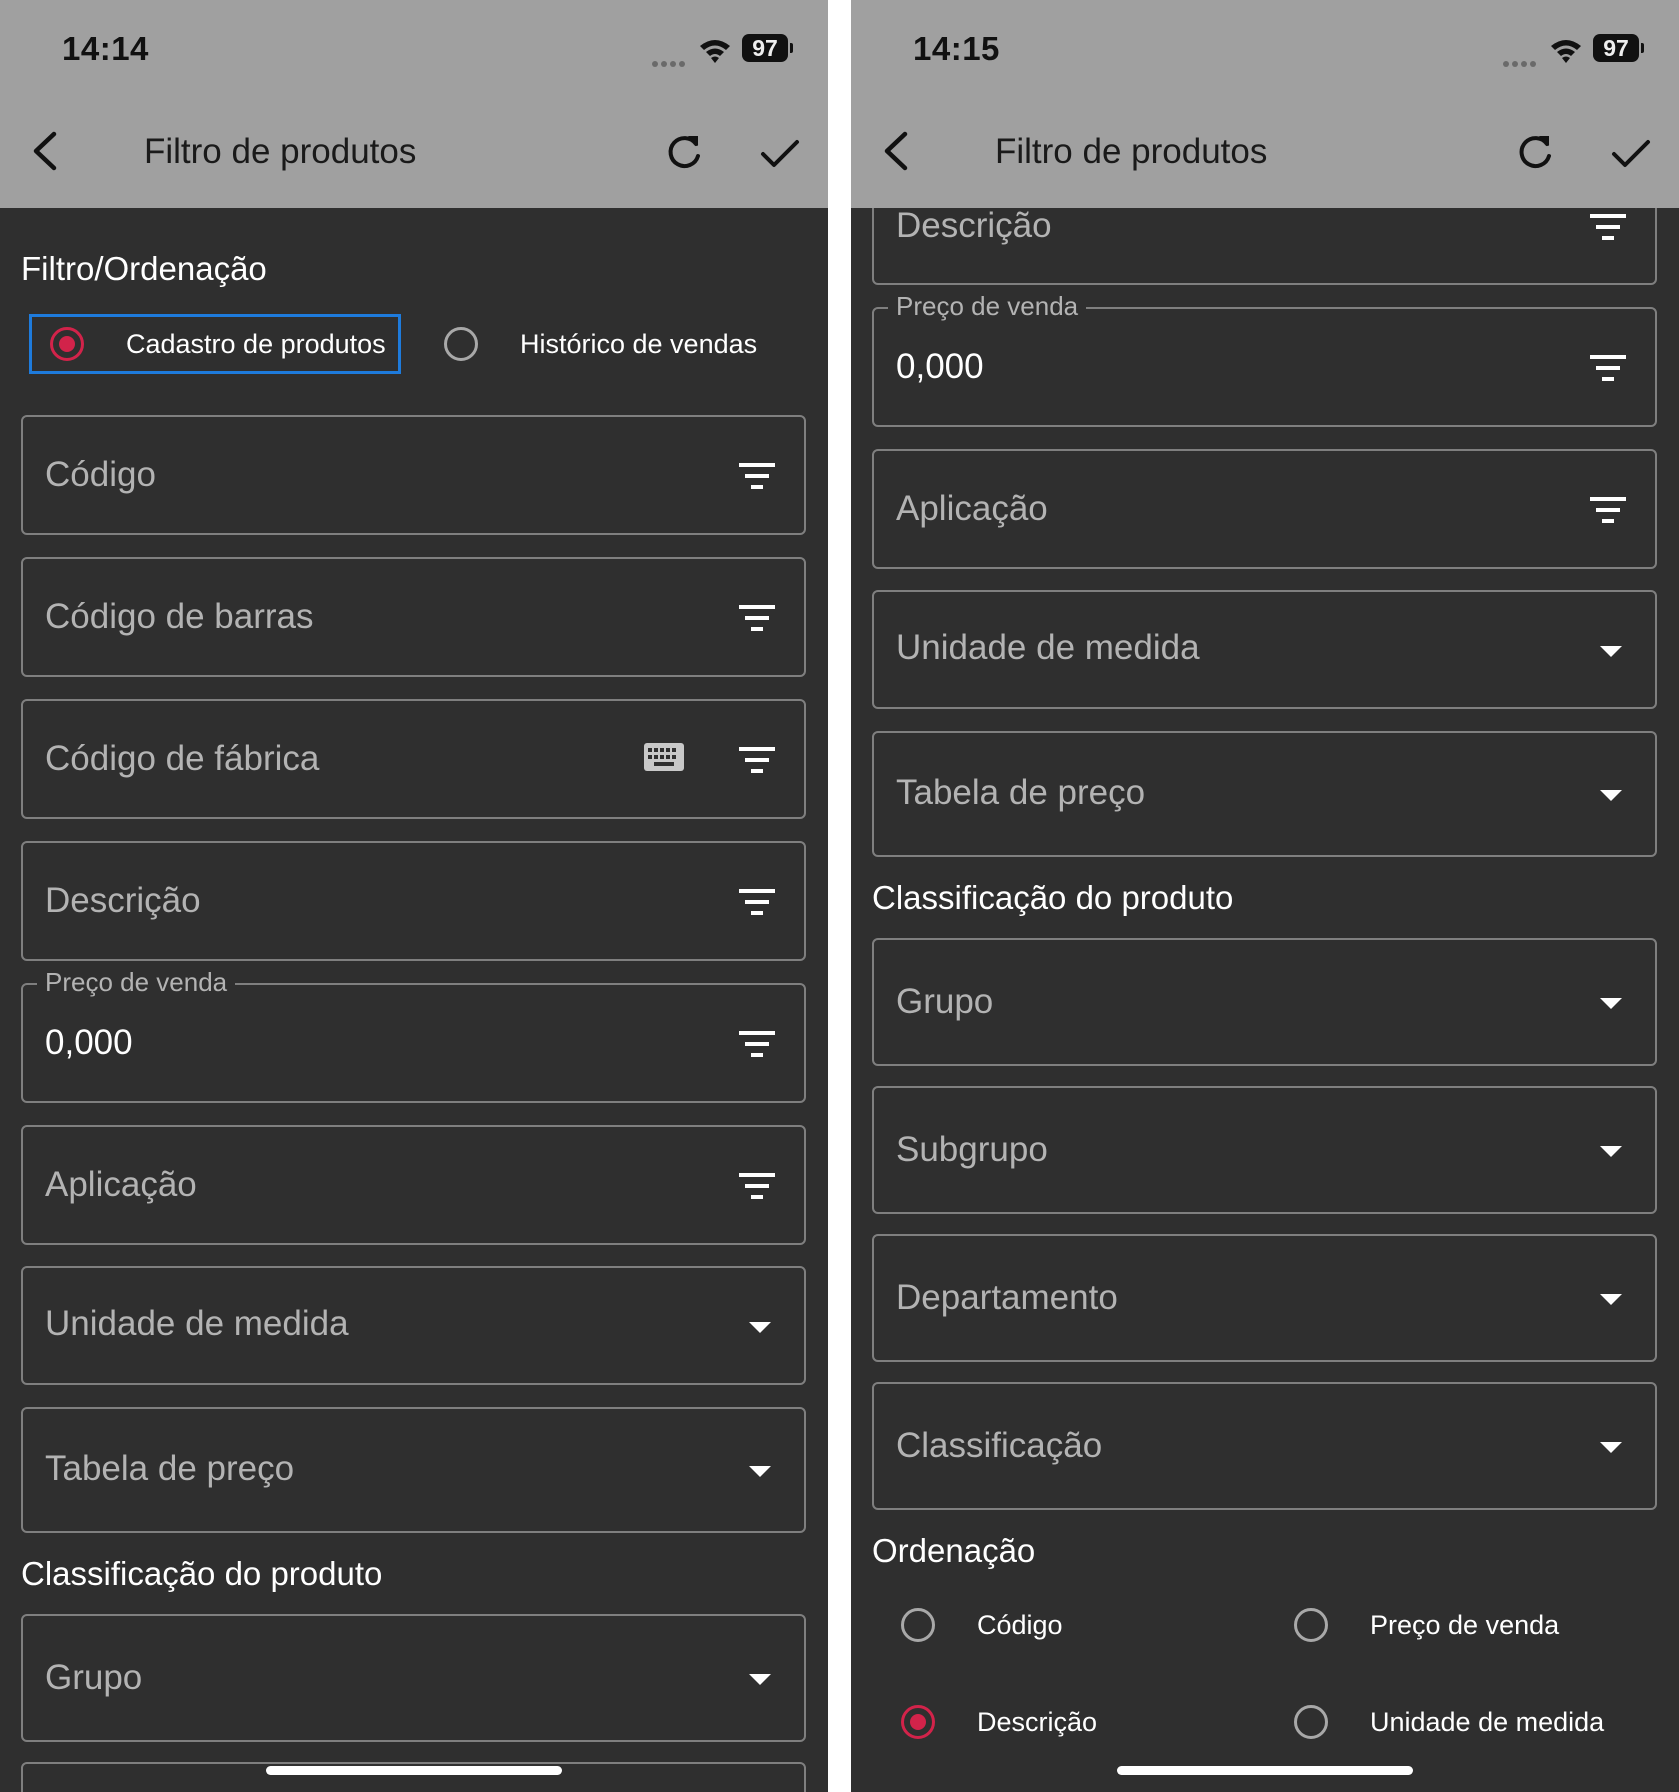 The width and height of the screenshot is (1679, 1792). Describe the element at coordinates (100, 474) in the screenshot. I see `codigo-placeholder: Código` at that location.